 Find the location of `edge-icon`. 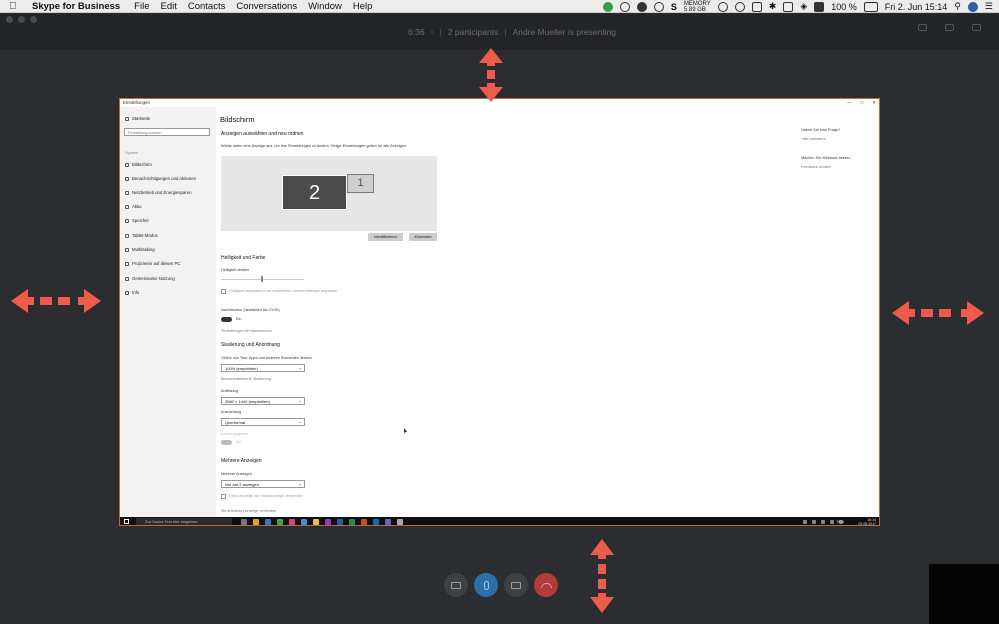

edge-icon is located at coordinates (268, 522).